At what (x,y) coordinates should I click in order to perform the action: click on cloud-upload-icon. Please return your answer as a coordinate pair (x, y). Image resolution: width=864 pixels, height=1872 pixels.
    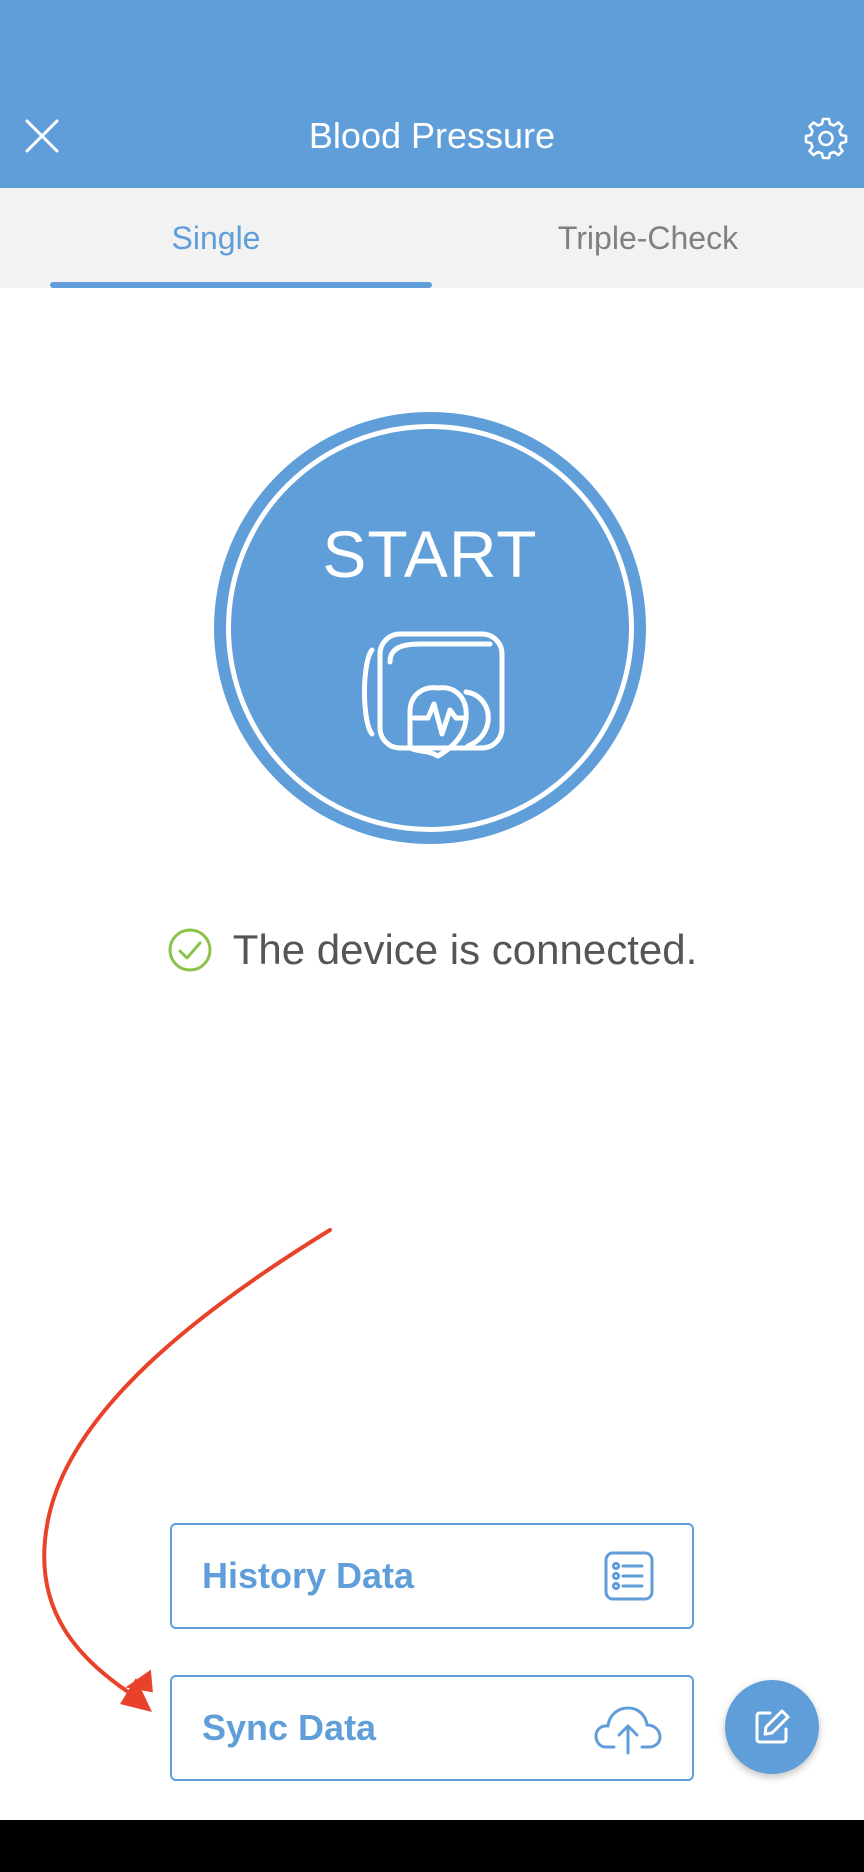
    Looking at the image, I should click on (628, 1730).